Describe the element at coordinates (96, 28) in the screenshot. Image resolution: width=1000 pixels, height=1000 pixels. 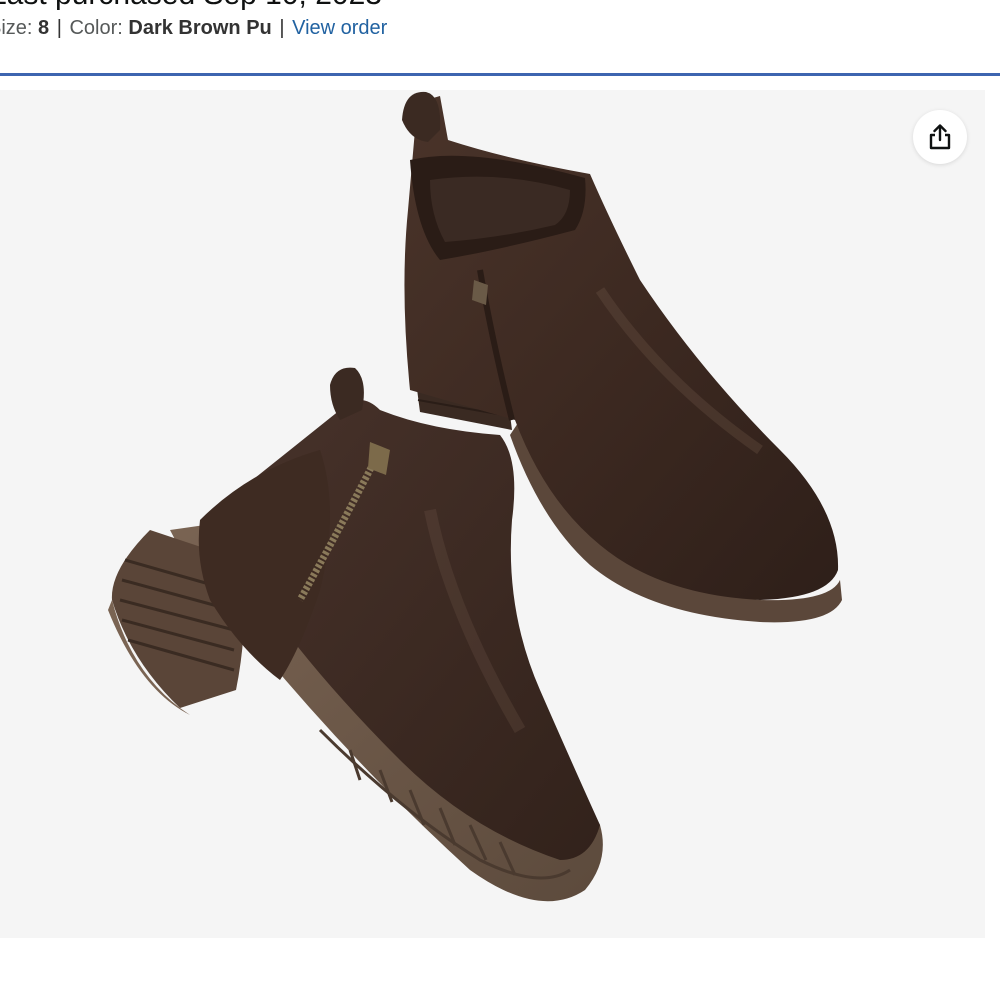
I see `color-label: Color:` at that location.